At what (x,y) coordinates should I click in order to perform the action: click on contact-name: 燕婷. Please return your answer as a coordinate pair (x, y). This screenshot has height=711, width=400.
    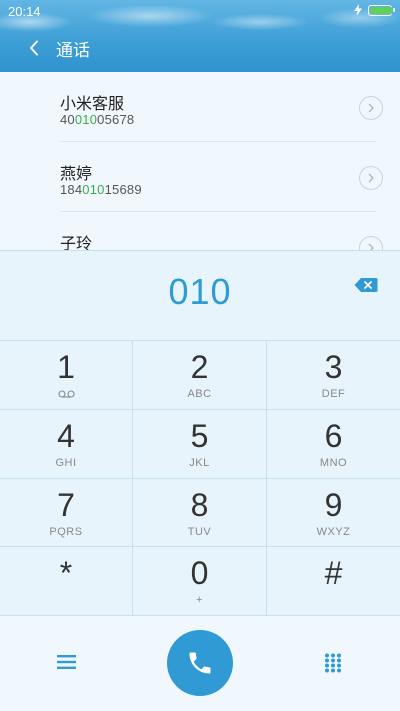
    Looking at the image, I should click on (76, 174).